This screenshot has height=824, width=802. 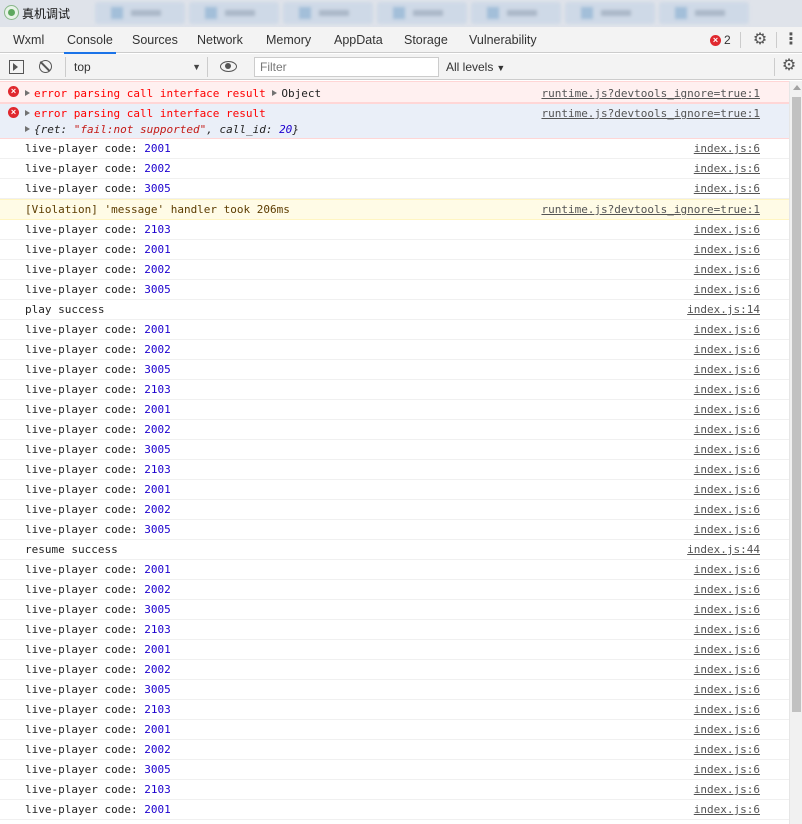 What do you see at coordinates (760, 40) in the screenshot?
I see `gear-icon: ⚙` at bounding box center [760, 40].